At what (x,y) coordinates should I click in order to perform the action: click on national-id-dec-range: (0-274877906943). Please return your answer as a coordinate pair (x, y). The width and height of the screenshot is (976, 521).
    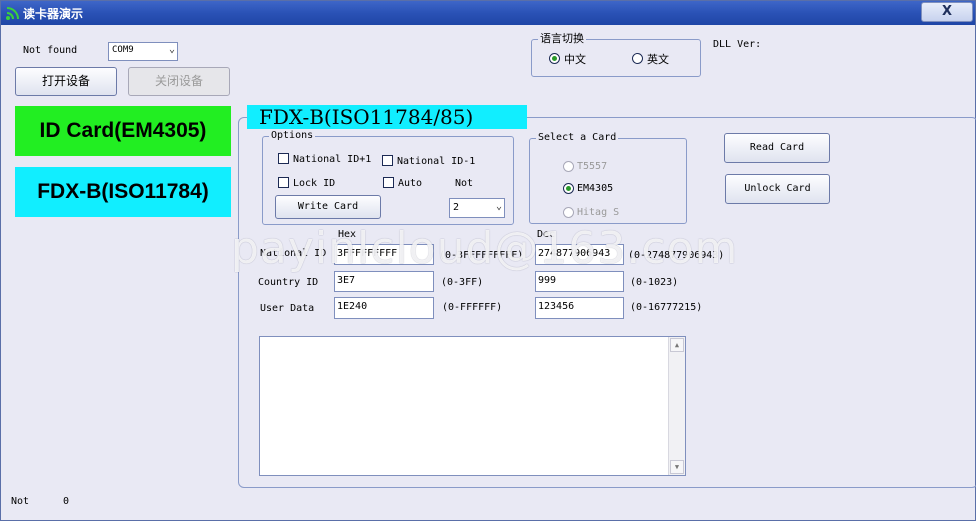
    Looking at the image, I should click on (676, 255).